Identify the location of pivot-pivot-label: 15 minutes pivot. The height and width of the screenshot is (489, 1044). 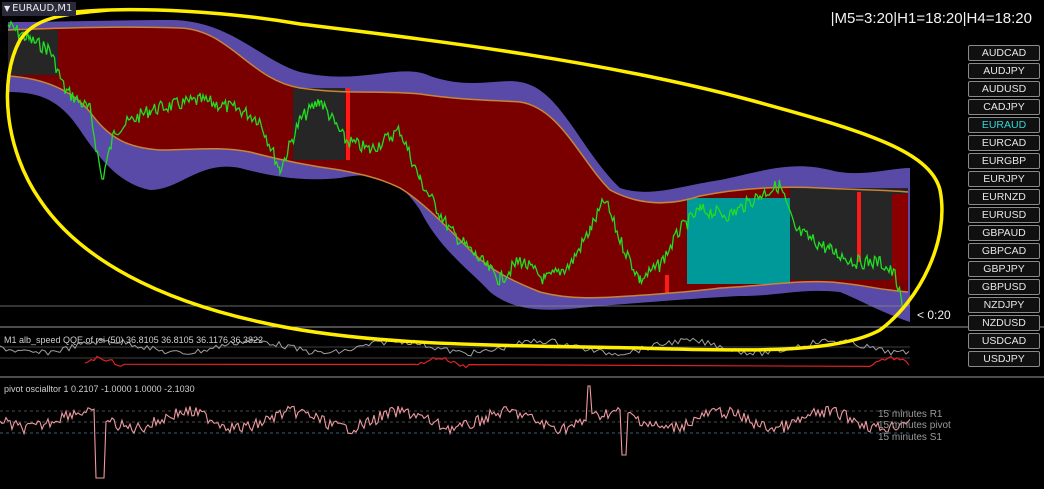
(914, 425).